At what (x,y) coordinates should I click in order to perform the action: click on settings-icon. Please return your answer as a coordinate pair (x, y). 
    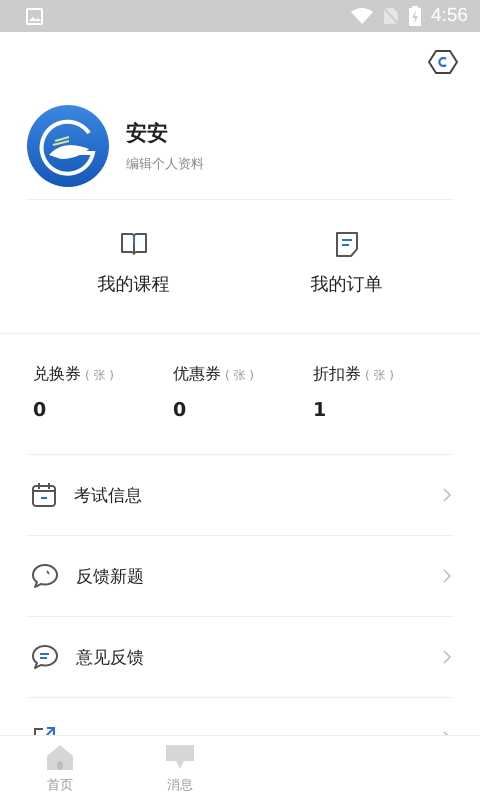
    Looking at the image, I should click on (443, 62).